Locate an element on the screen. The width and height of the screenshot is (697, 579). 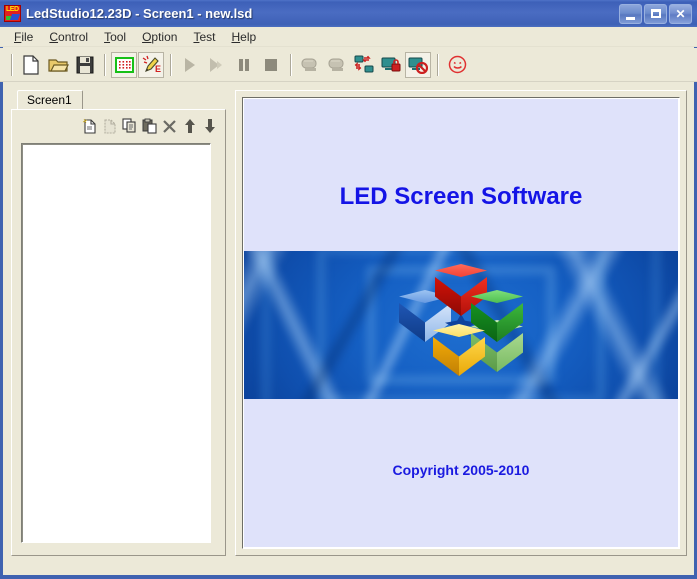
pause-icon is located at coordinates (244, 65).